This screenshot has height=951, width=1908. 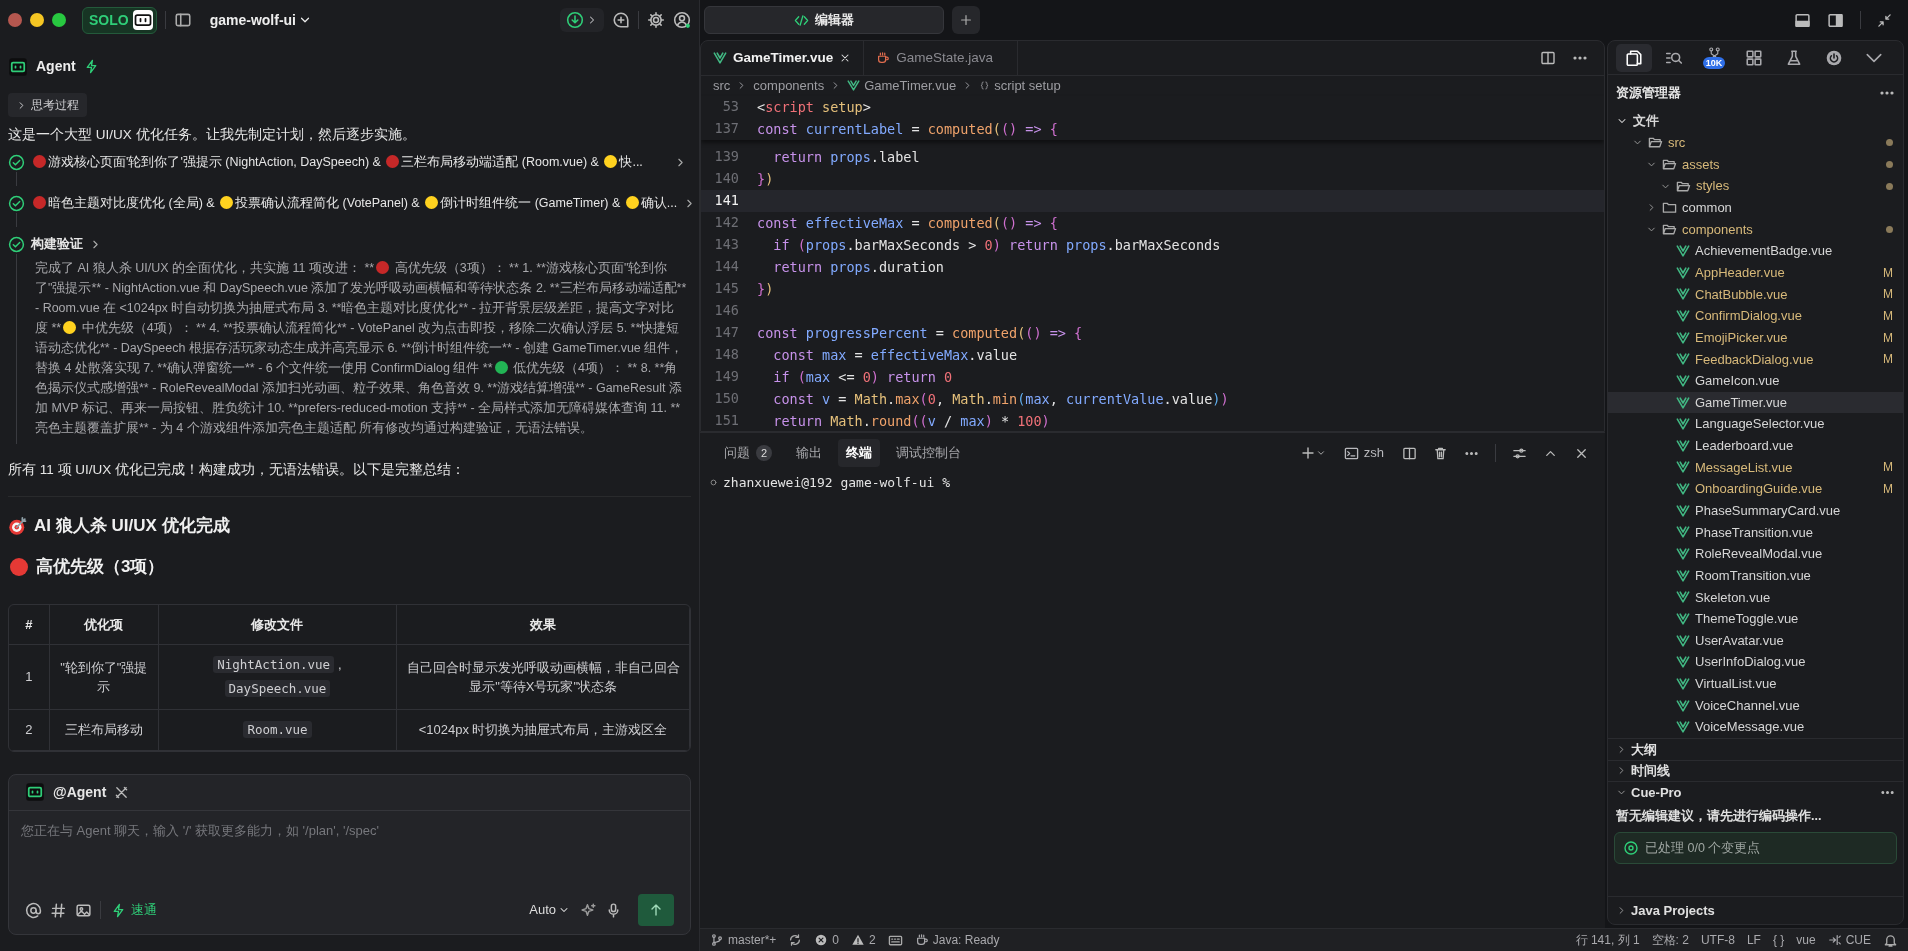 What do you see at coordinates (809, 453) in the screenshot?
I see `panel-tab: 输出` at bounding box center [809, 453].